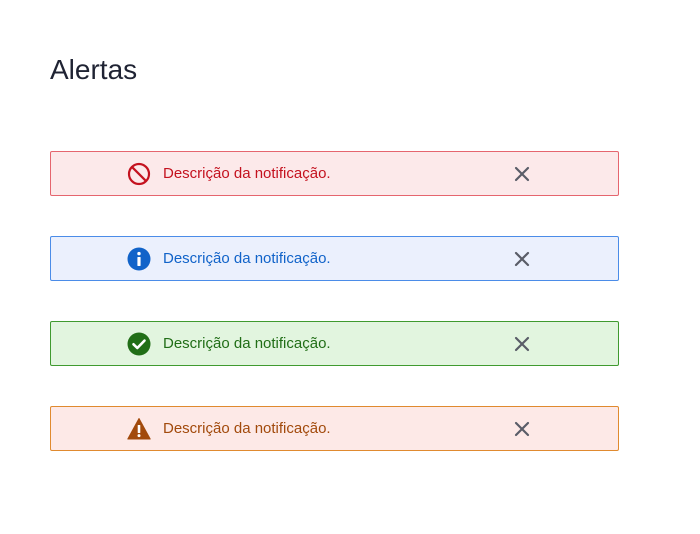  Describe the element at coordinates (139, 344) in the screenshot. I see `checkmark-circle-icon` at that location.